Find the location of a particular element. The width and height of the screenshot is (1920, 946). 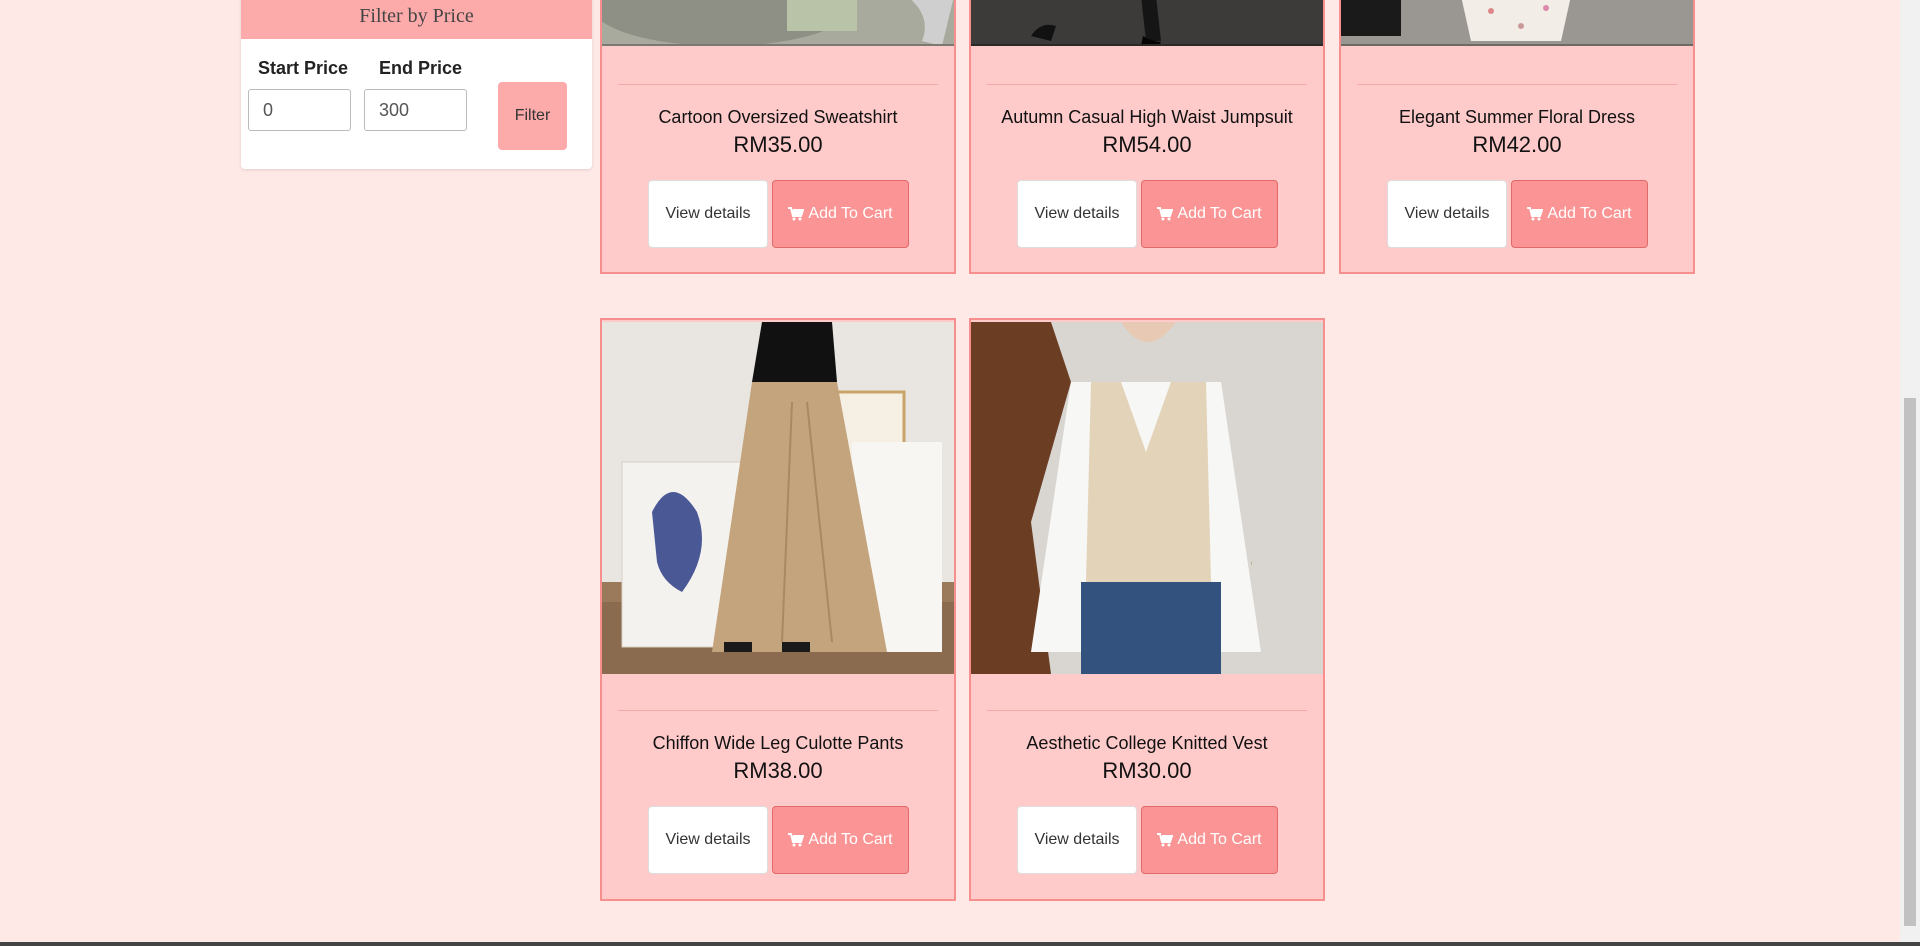

end-price-label: End Price is located at coordinates (421, 68).